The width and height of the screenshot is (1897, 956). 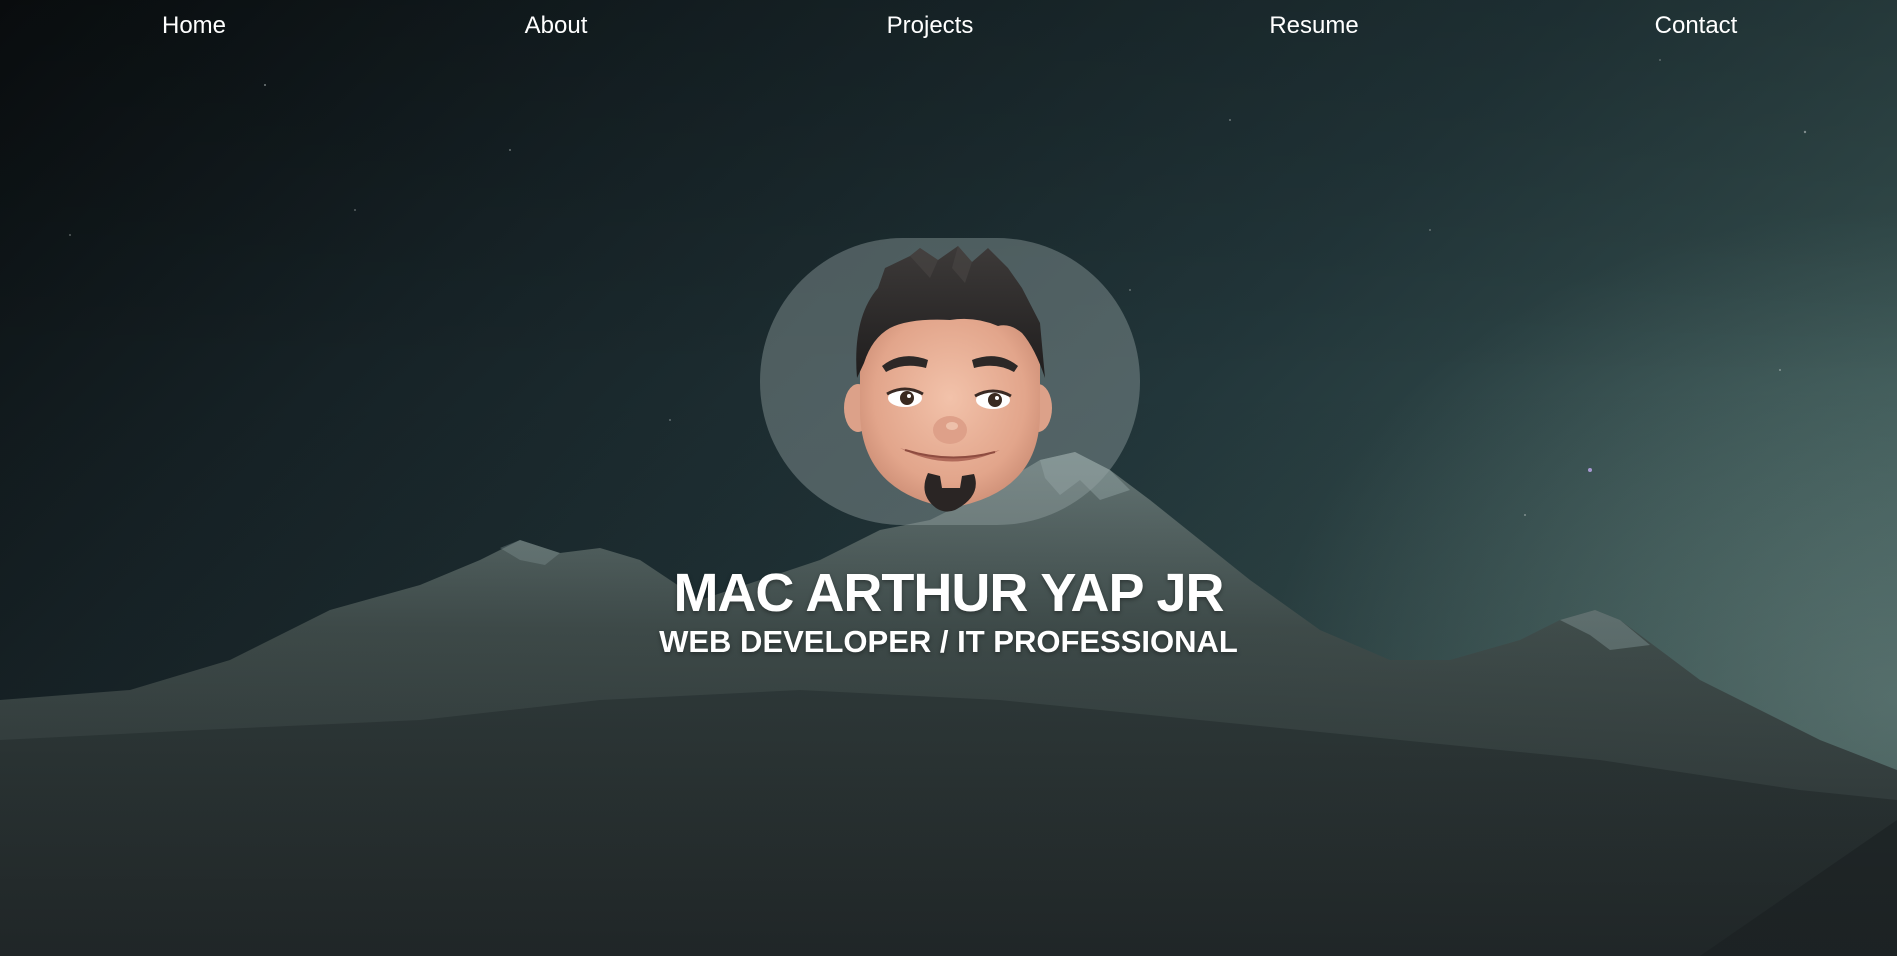 I want to click on memoji-avatar-icon, so click(x=948, y=379).